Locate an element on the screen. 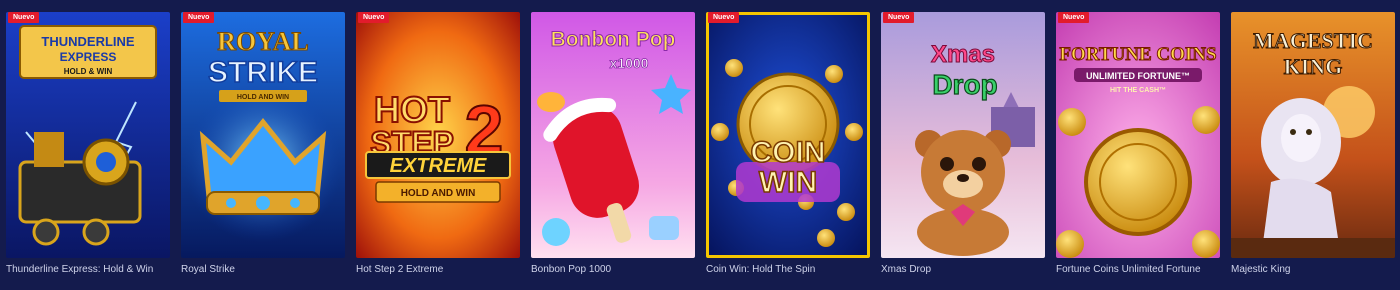 This screenshot has height=290, width=1400. game-card: MAGESTIC KING Majestic King is located at coordinates (1313, 147).